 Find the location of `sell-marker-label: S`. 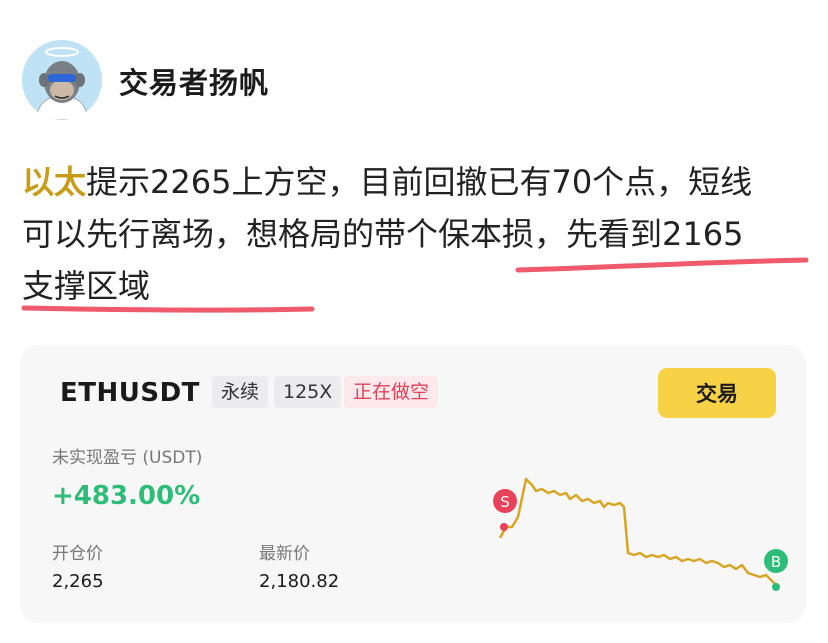

sell-marker-label: S is located at coordinates (505, 502).